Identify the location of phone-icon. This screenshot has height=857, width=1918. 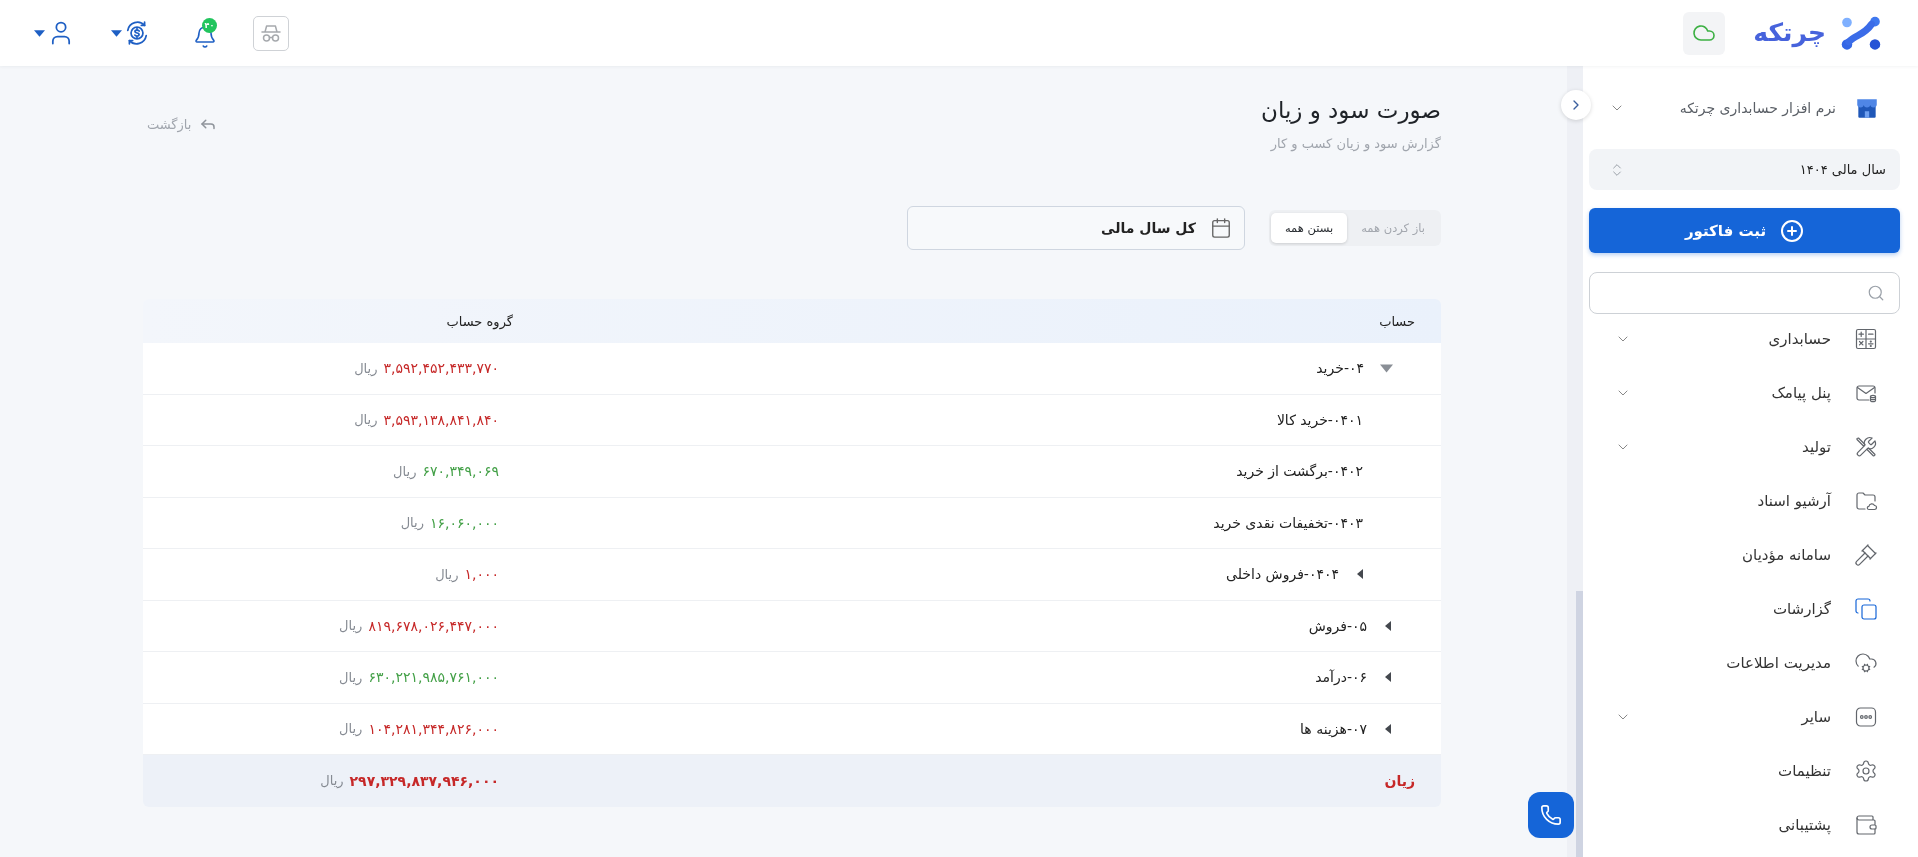
(1551, 815).